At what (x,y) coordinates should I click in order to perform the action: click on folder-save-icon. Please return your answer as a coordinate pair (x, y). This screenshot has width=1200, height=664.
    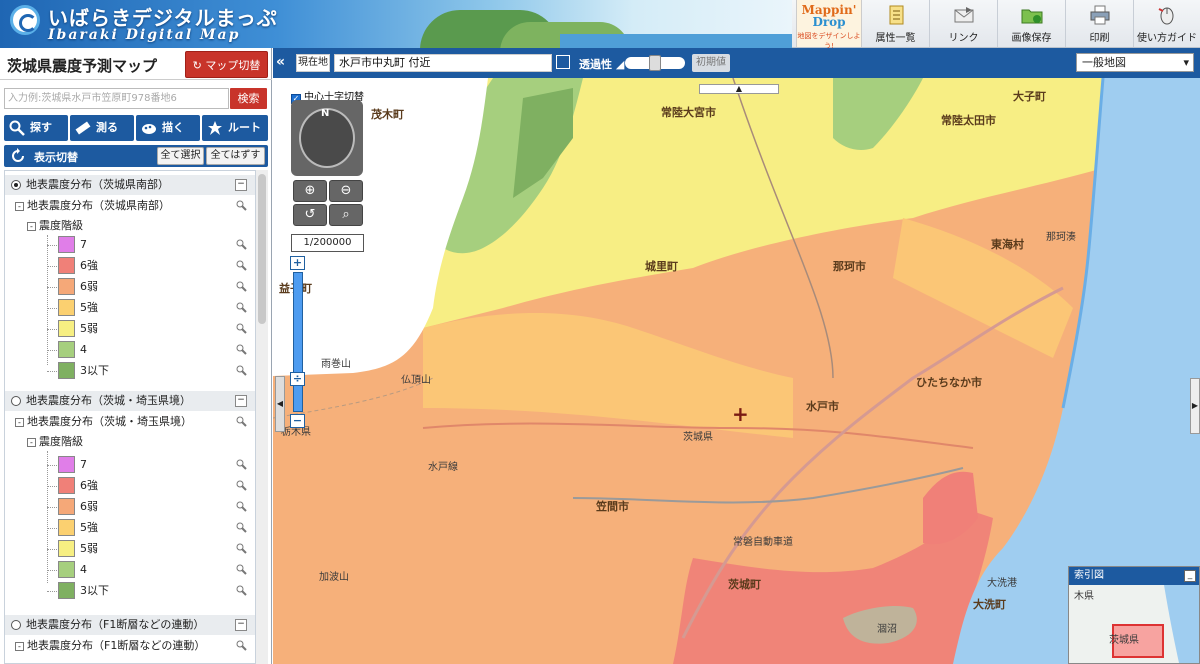
    Looking at the image, I should click on (1031, 16).